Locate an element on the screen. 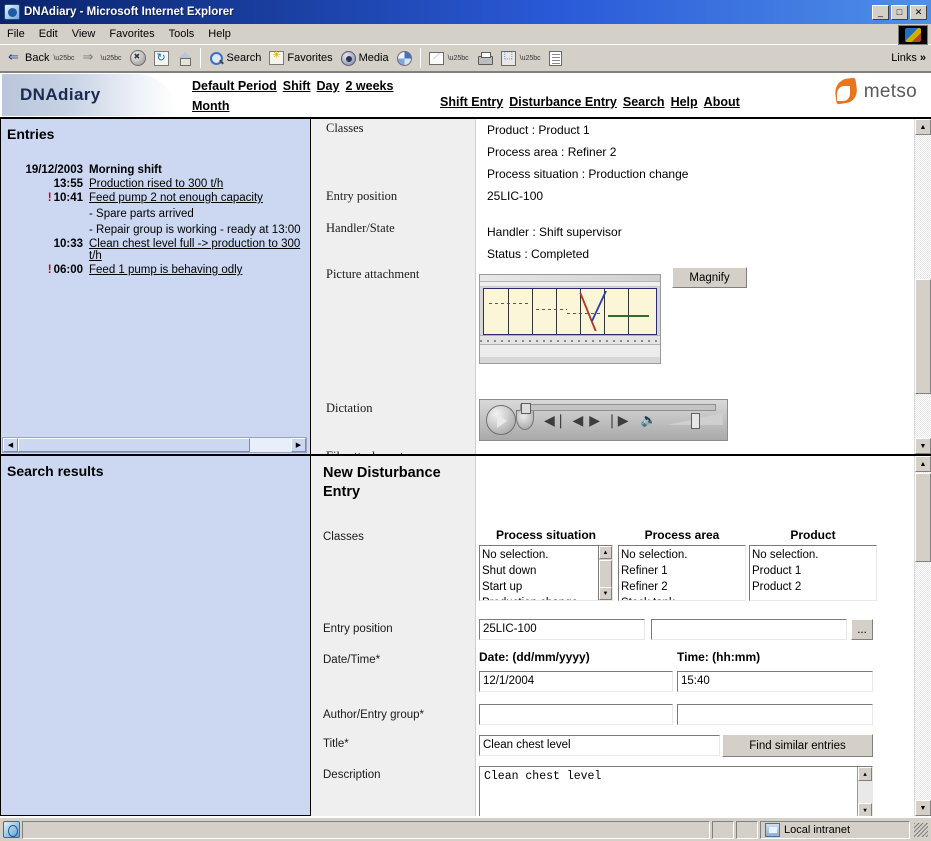  listbox-option: Production change is located at coordinates (547, 597).